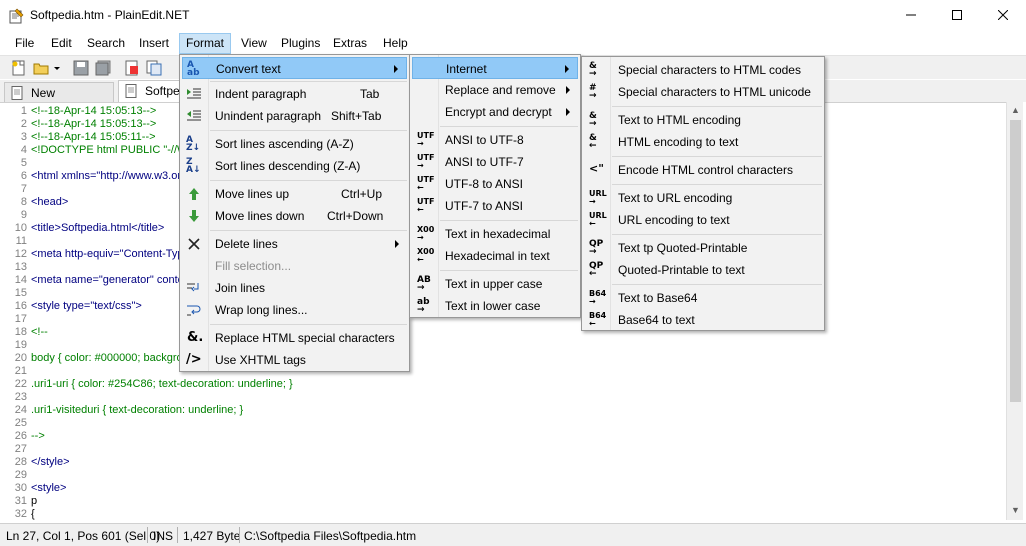  What do you see at coordinates (20, 306) in the screenshot?
I see `line-number: 16` at bounding box center [20, 306].